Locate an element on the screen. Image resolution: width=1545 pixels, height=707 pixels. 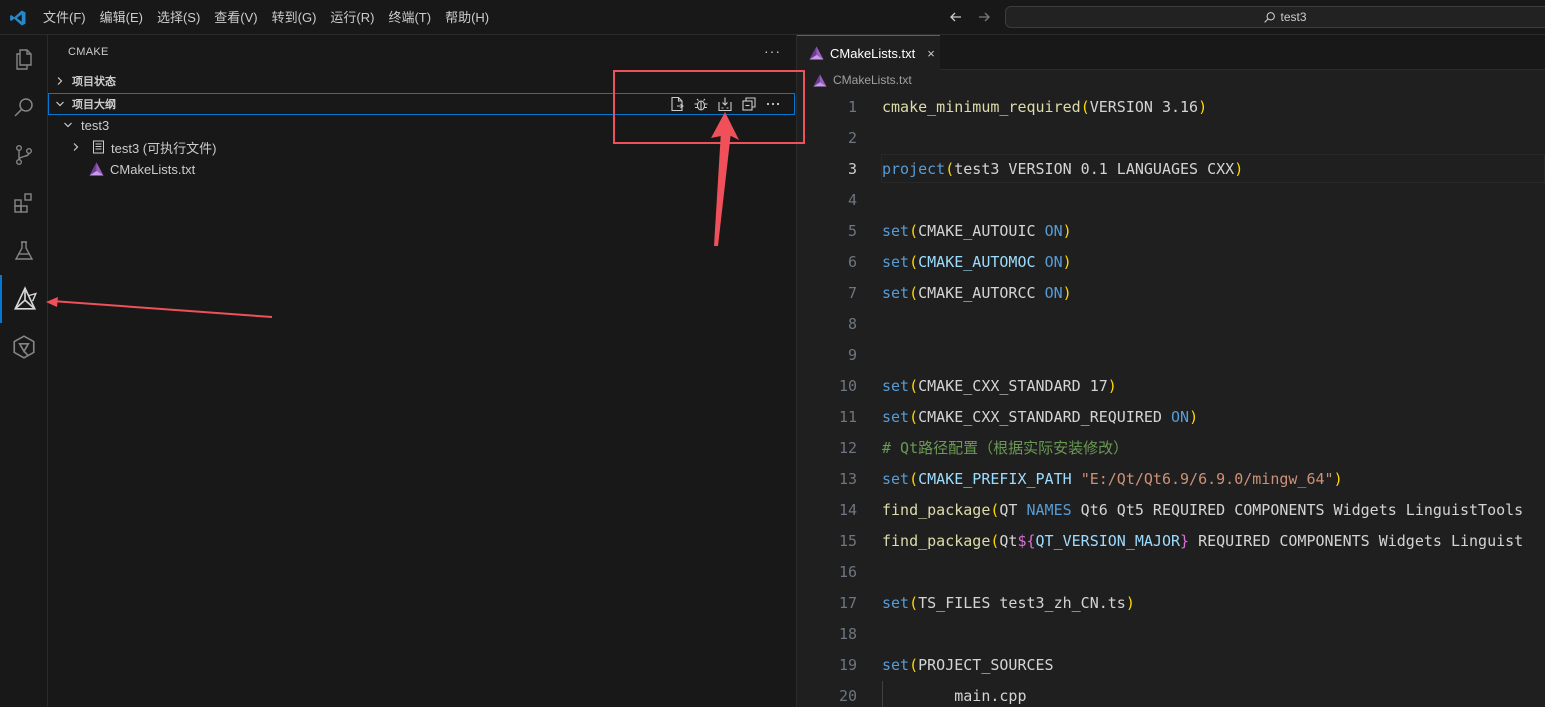
tree-item-executable: test3 (可执行文件) is located at coordinates (132, 147).